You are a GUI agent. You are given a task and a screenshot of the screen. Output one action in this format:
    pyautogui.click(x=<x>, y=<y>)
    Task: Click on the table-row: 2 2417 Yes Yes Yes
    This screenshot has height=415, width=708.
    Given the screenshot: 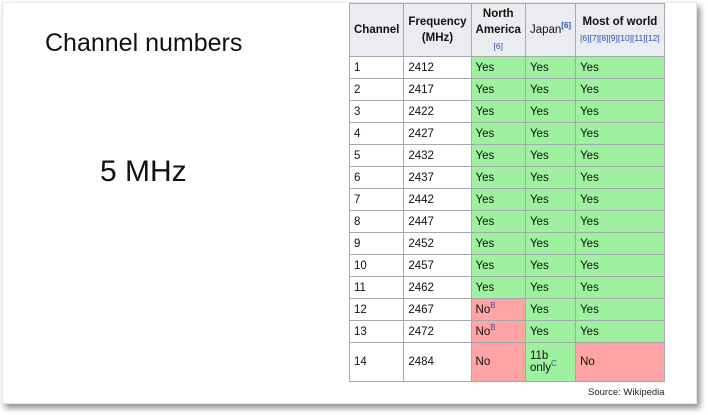 What is the action you would take?
    pyautogui.click(x=506, y=89)
    